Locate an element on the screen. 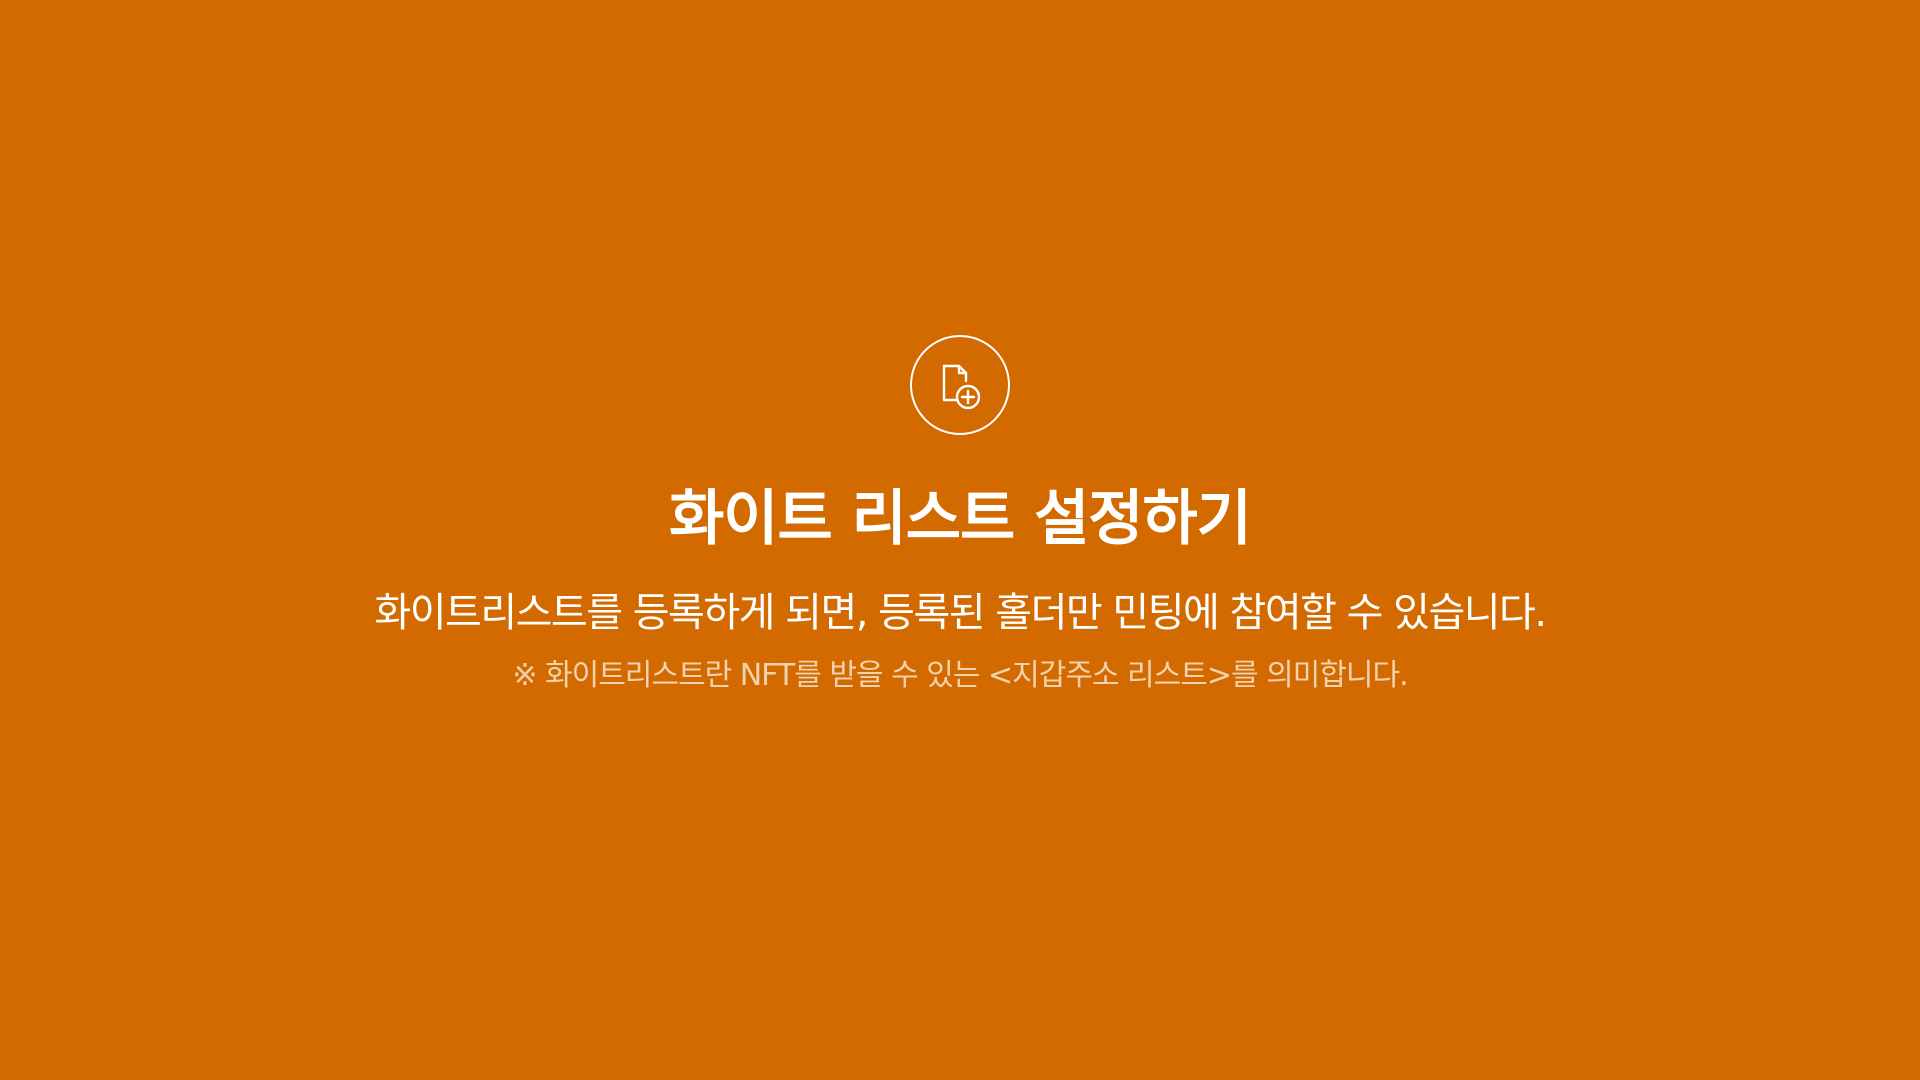 This screenshot has height=1080, width=1920. whitelist-description: 화이트리스트를 등록하게 되면, 등록된 홀더만 민팅에 참여할 수 있습니다. is located at coordinates (960, 613).